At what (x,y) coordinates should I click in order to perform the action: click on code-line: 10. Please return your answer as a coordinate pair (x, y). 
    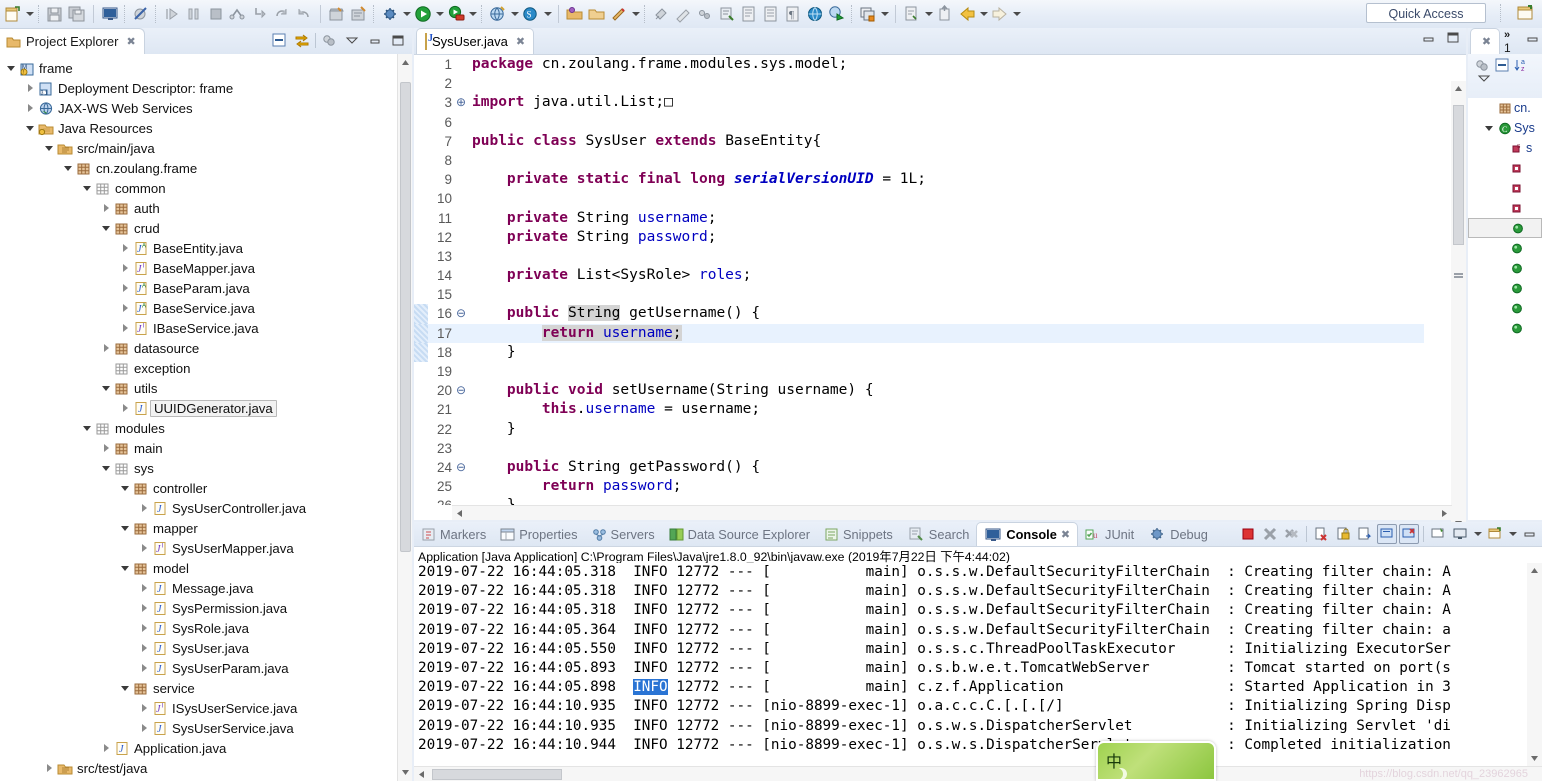
    Looking at the image, I should click on (919, 198).